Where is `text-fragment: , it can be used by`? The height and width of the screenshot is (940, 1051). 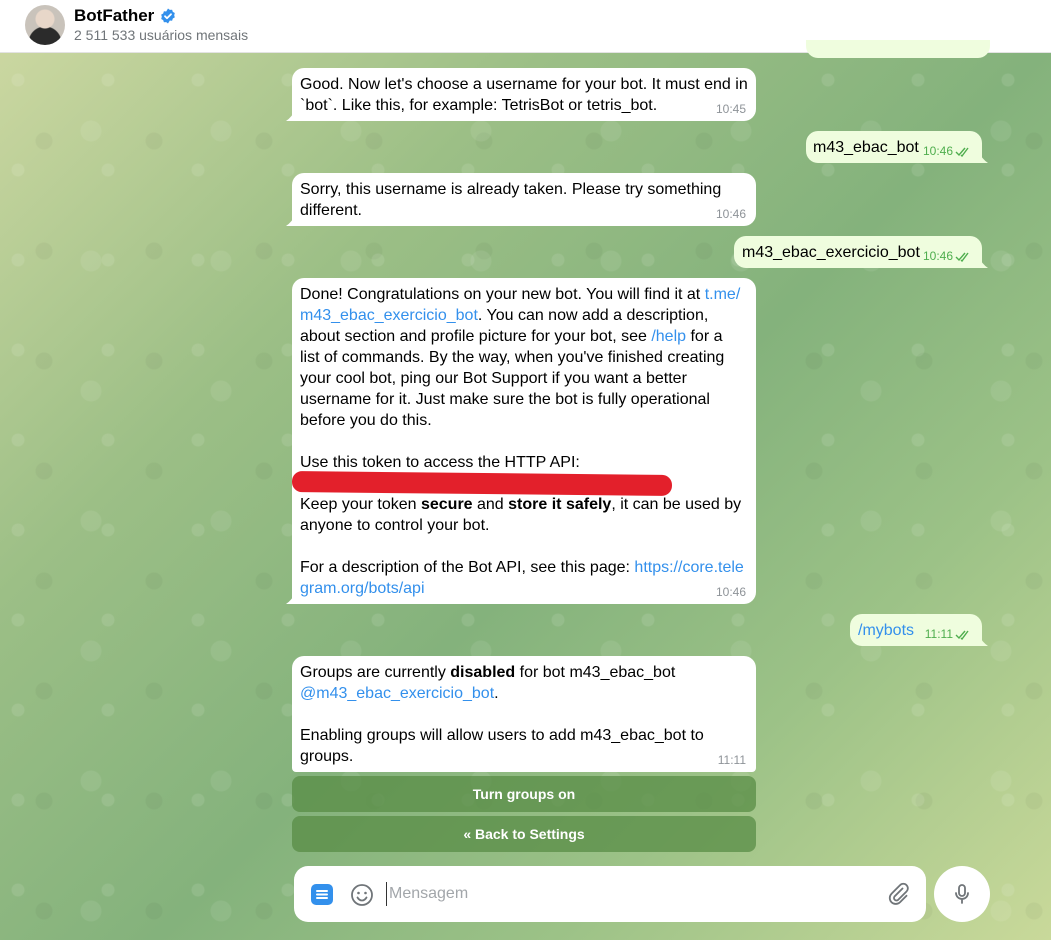
text-fragment: , it can be used by is located at coordinates (676, 504).